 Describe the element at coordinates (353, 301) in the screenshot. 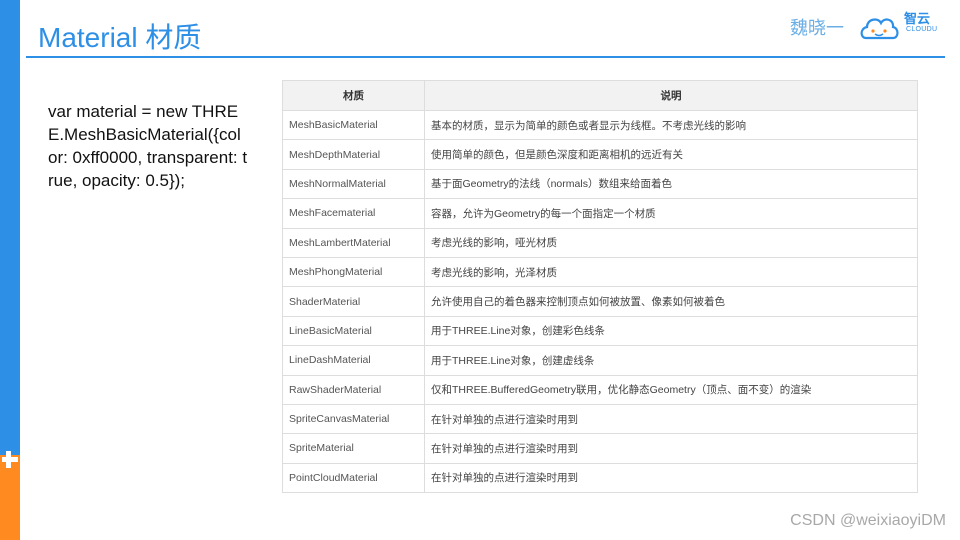

I see `material-name-cell: ShaderMaterial` at that location.